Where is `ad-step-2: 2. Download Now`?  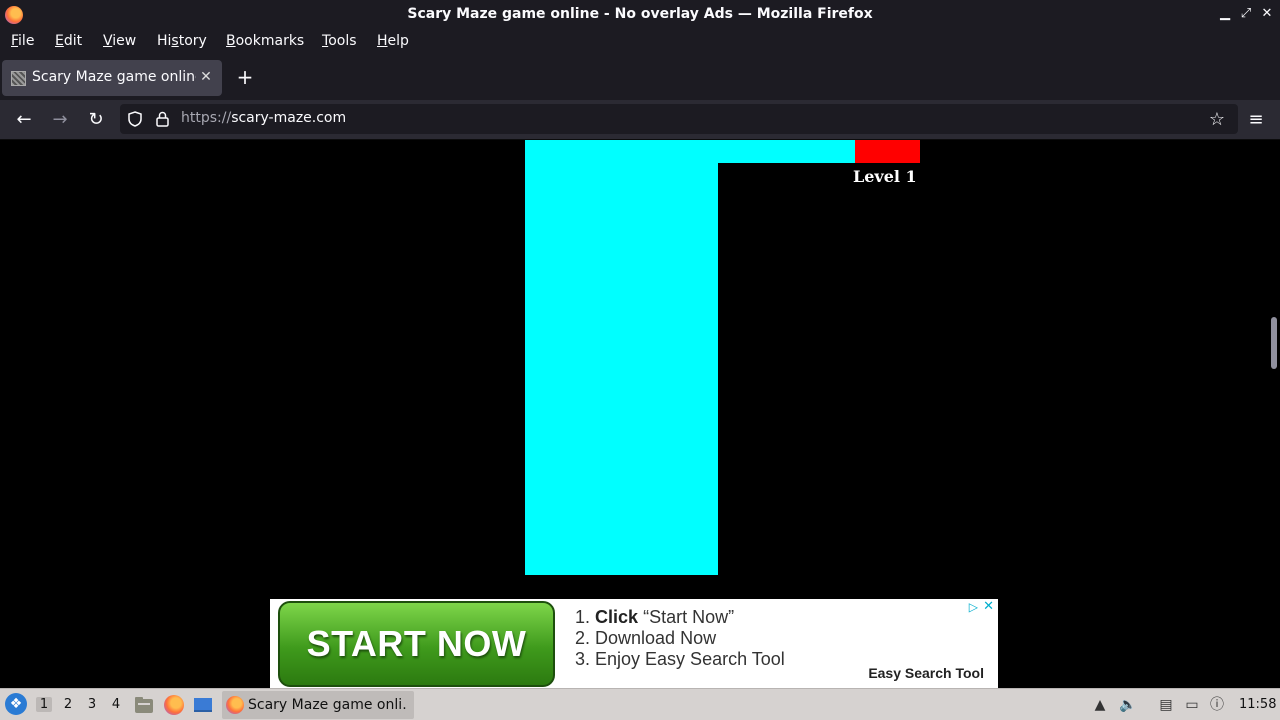 ad-step-2: 2. Download Now is located at coordinates (646, 638).